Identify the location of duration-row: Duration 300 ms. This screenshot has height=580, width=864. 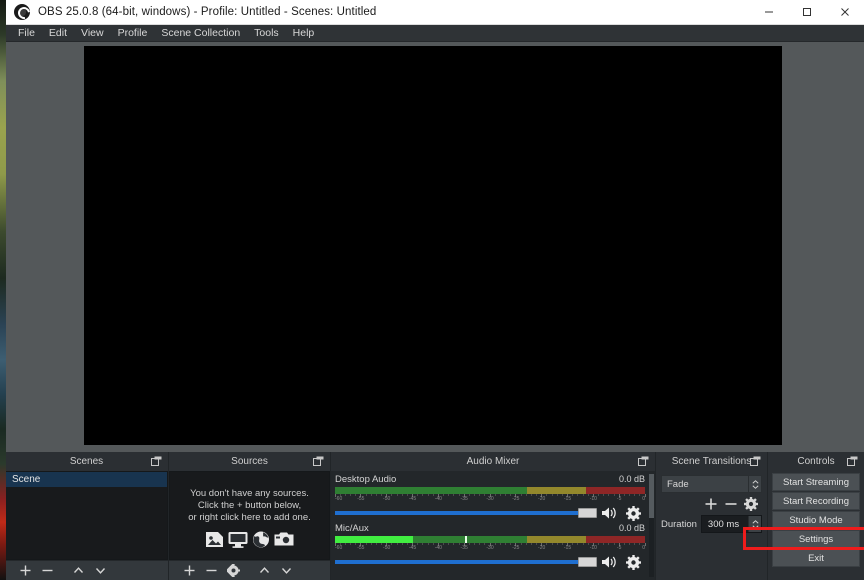
(711, 524).